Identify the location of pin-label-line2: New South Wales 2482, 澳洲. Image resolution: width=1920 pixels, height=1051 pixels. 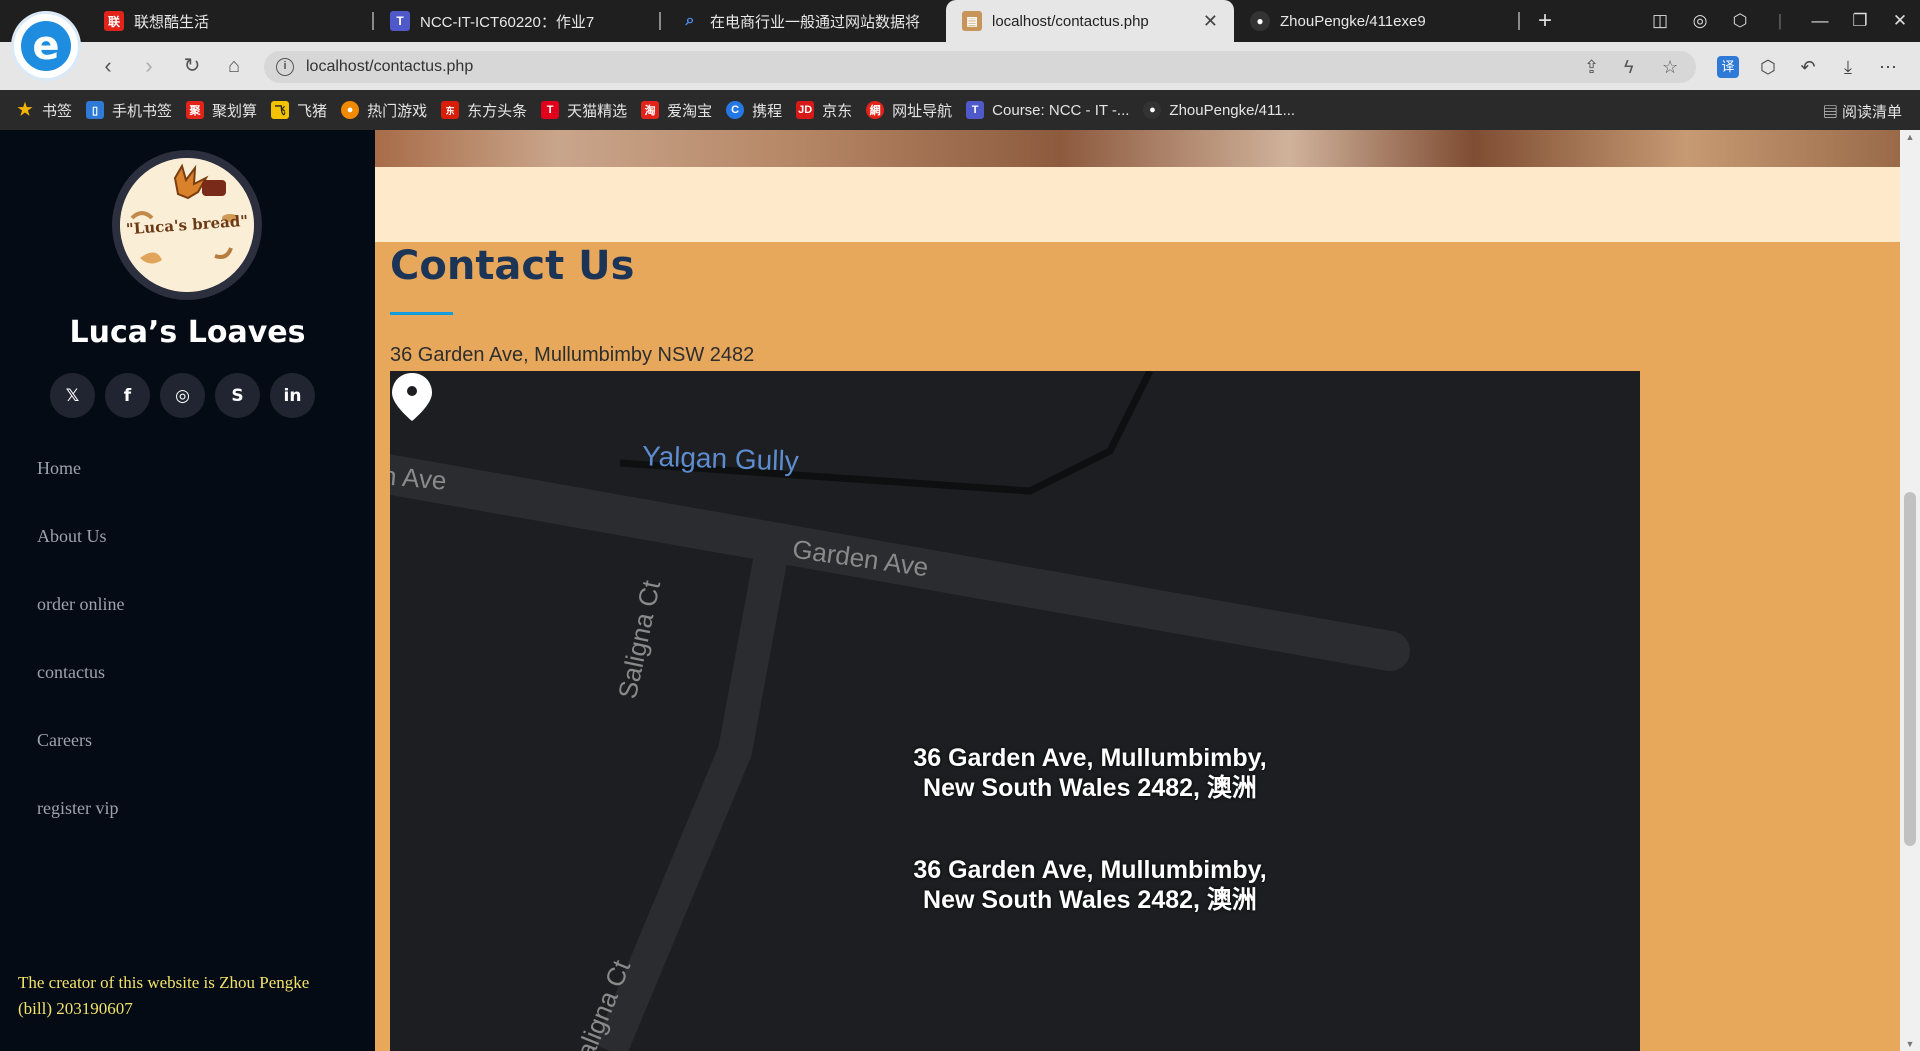
(1090, 788).